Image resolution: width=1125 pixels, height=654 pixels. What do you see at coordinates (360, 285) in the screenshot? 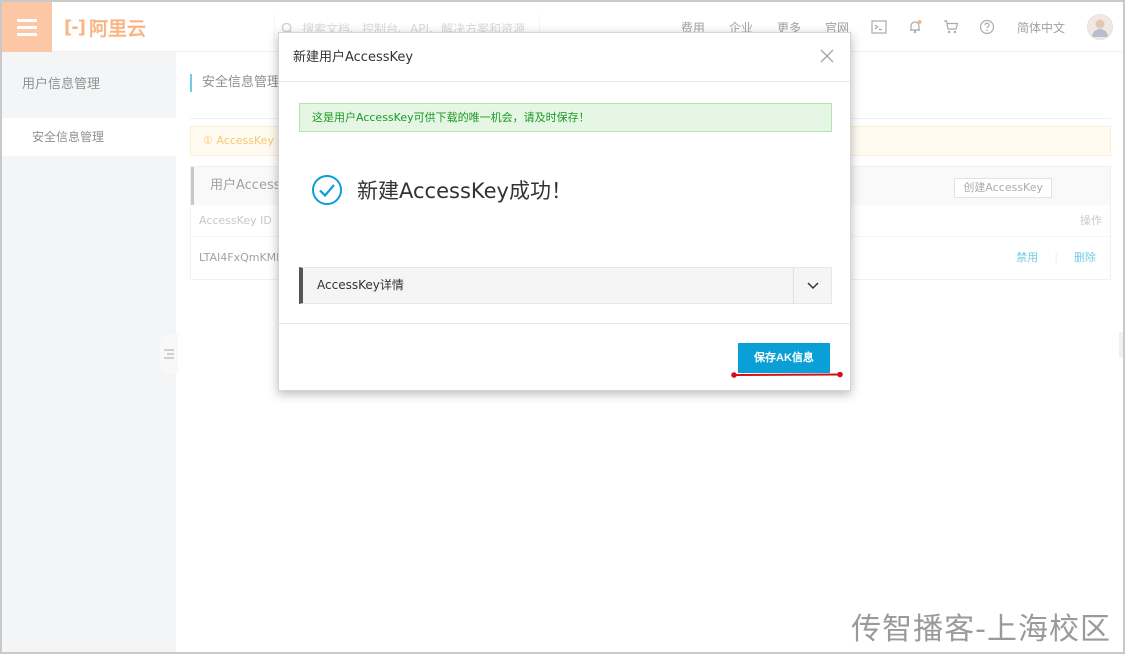
I see `details-label: AccessKey详情` at bounding box center [360, 285].